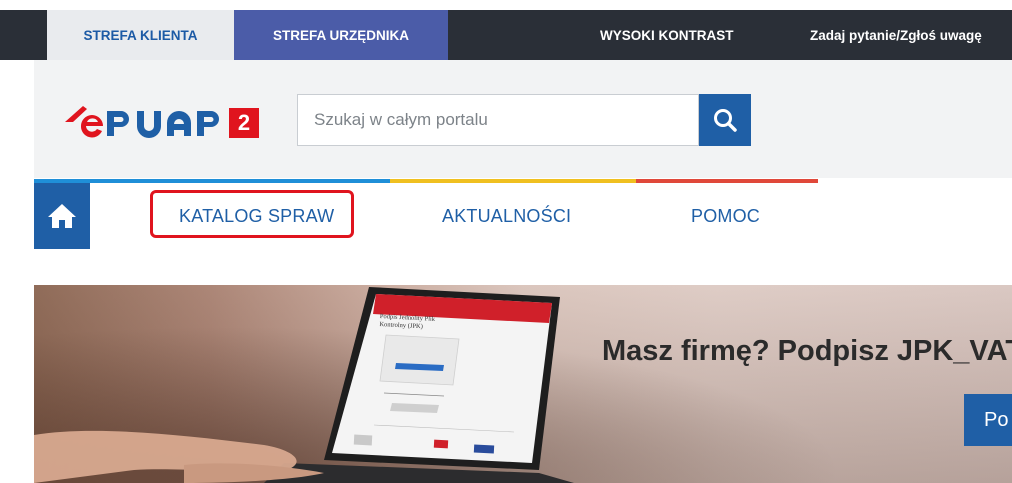 The image size is (1012, 483). I want to click on main-nav: KATALOG SPRAW AKTUALNOŚCI POMOC, so click(523, 216).